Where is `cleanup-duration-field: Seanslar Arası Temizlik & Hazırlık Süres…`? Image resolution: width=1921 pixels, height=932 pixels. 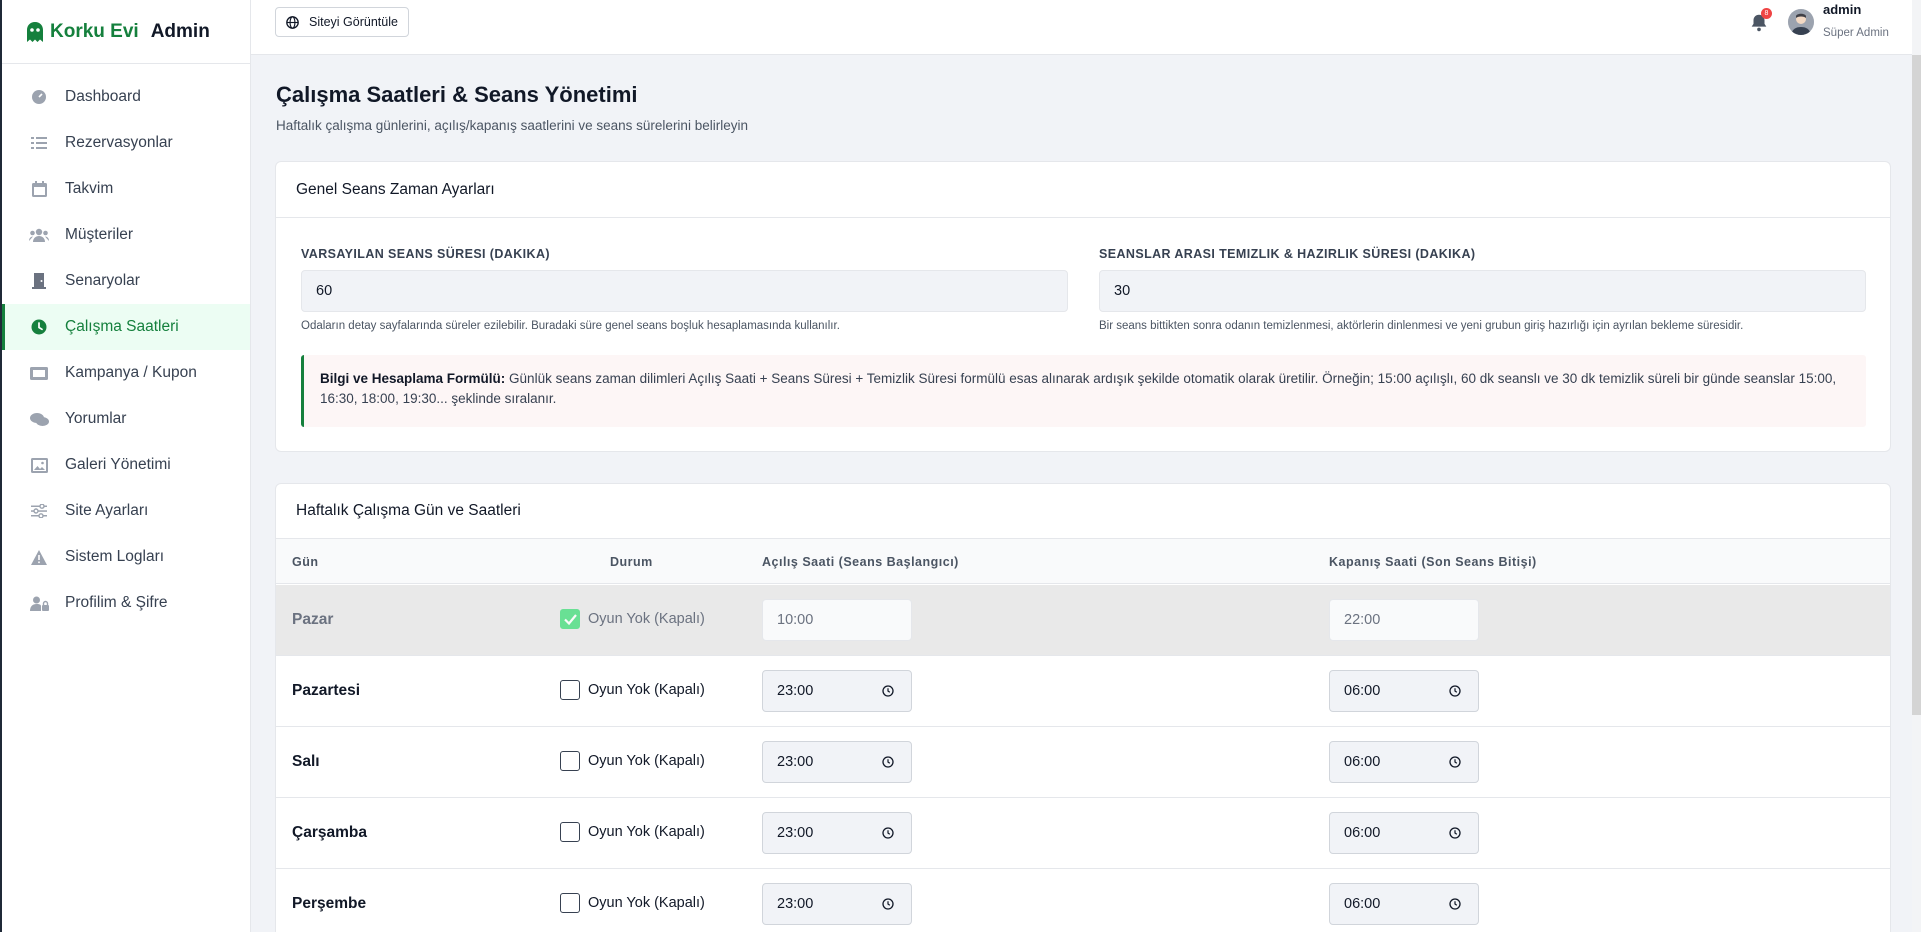
cleanup-duration-field: Seanslar Arası Temizlik & Hazırlık Süres… is located at coordinates (1482, 289).